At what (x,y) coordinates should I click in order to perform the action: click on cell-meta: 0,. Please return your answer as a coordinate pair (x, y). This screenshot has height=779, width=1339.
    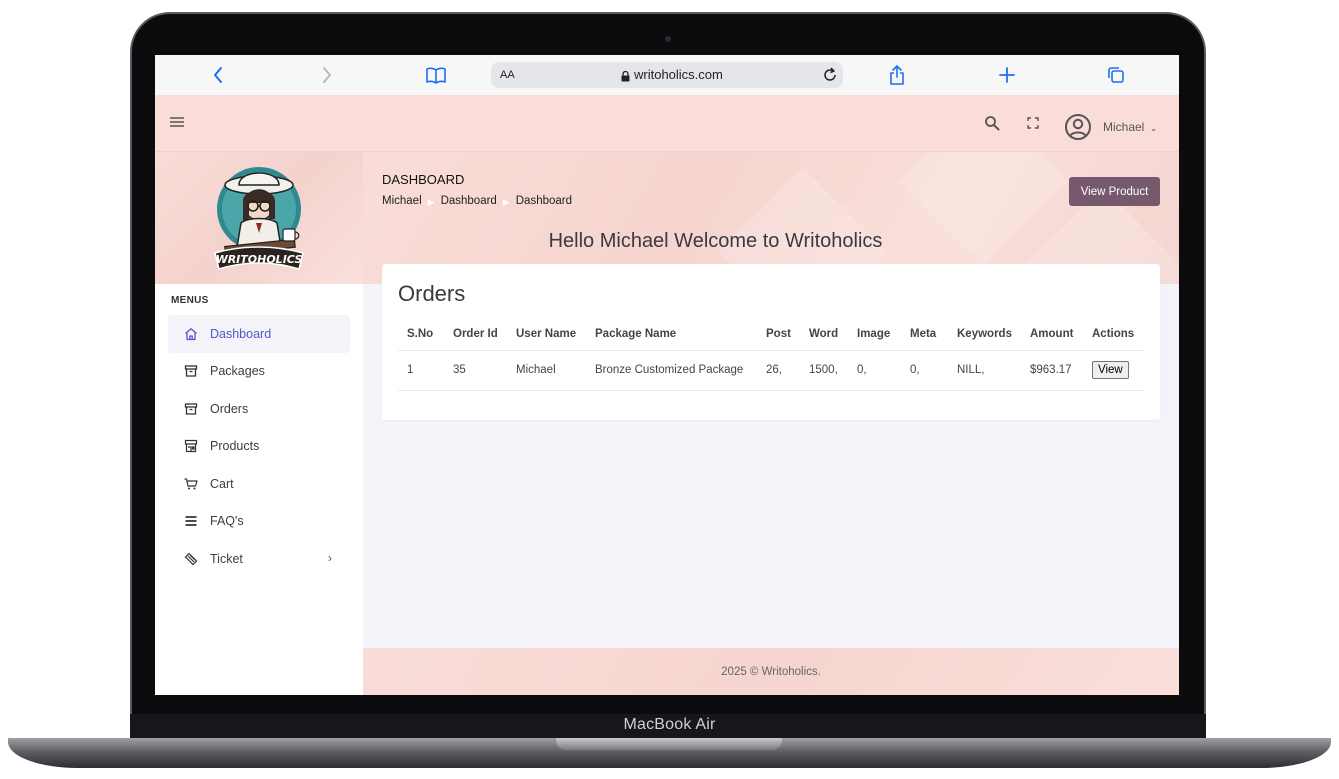
    Looking at the image, I should click on (924, 370).